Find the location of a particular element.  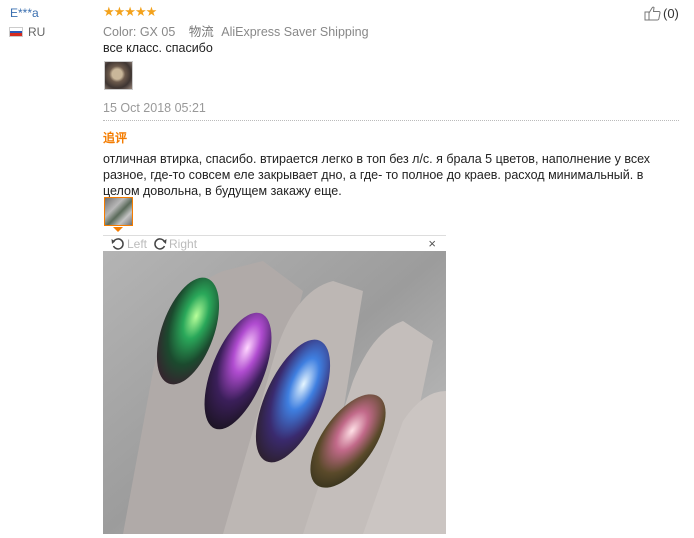

shipping-value: AliExpress Saver Shipping is located at coordinates (295, 32).